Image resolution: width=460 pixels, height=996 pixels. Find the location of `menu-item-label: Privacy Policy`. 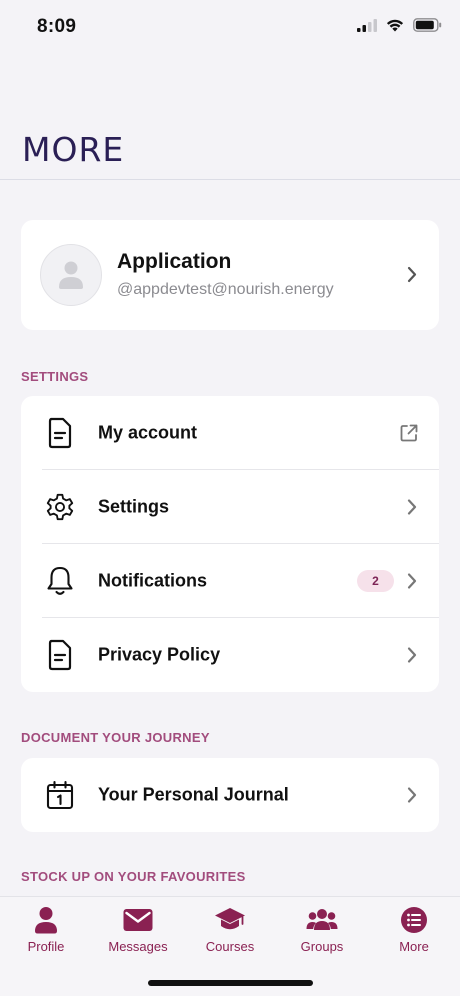

menu-item-label: Privacy Policy is located at coordinates (159, 654).